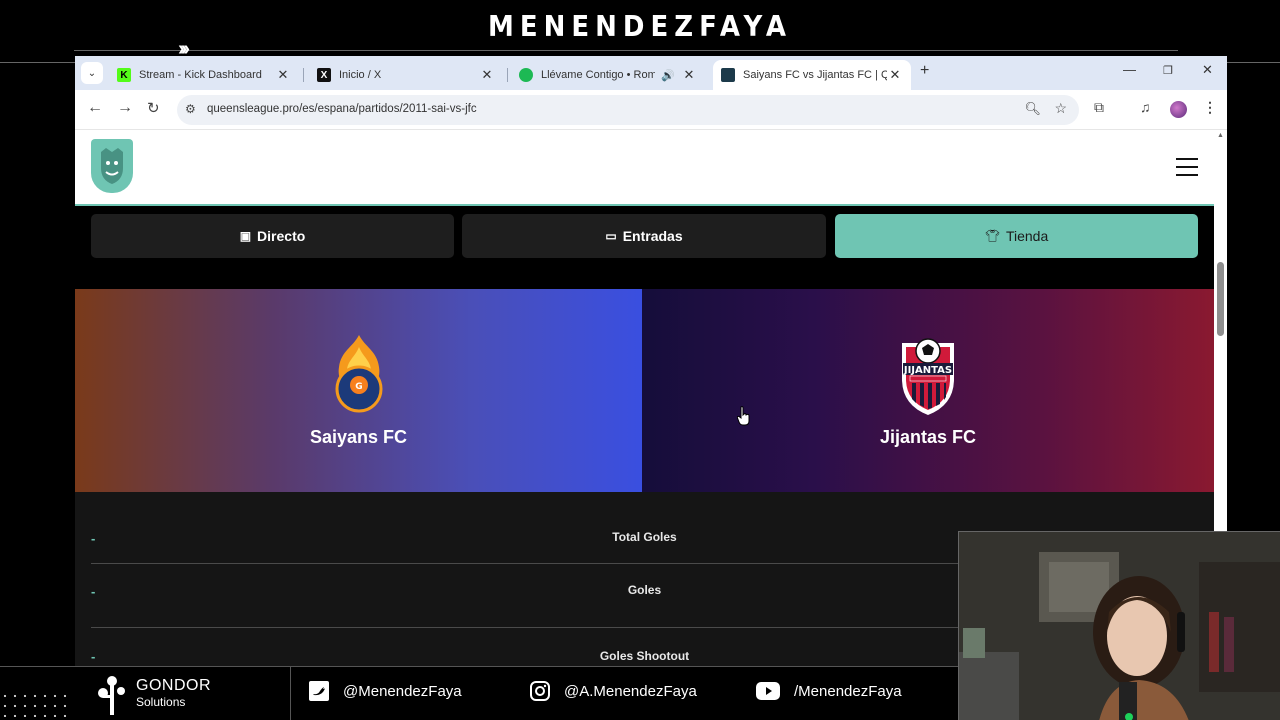 The width and height of the screenshot is (1280, 720). What do you see at coordinates (35, 704) in the screenshot?
I see `dot-pattern-decoration` at bounding box center [35, 704].